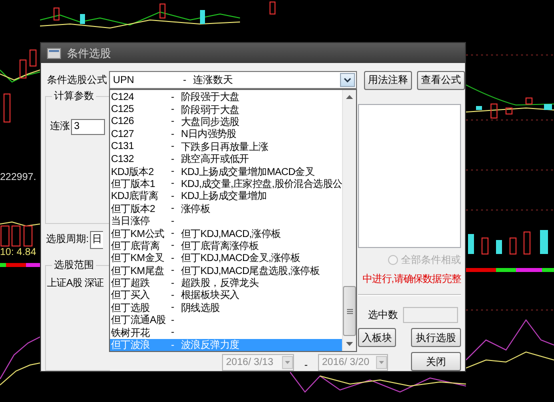  I want to click on dropdown-item: KDJ版本2 - KDJ上扬成交量增加MACD金叉, so click(226, 171).